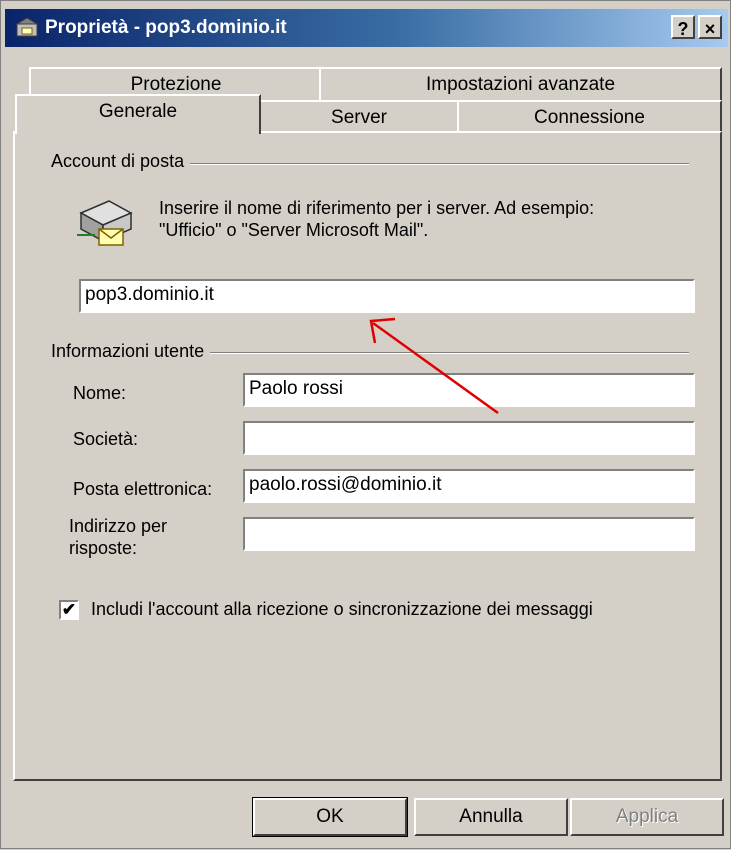  What do you see at coordinates (647, 817) in the screenshot?
I see `apply-button: Applica` at bounding box center [647, 817].